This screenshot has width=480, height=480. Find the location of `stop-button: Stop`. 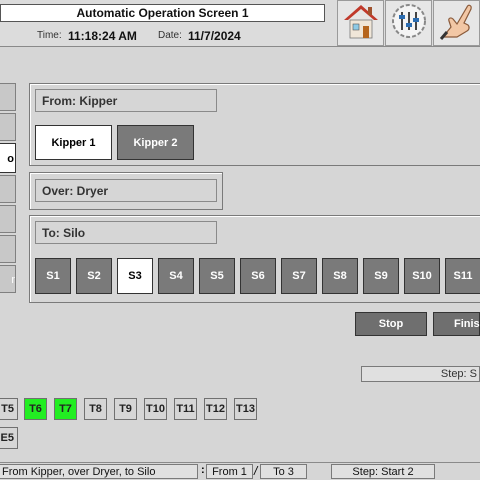

stop-button: Stop is located at coordinates (391, 324).